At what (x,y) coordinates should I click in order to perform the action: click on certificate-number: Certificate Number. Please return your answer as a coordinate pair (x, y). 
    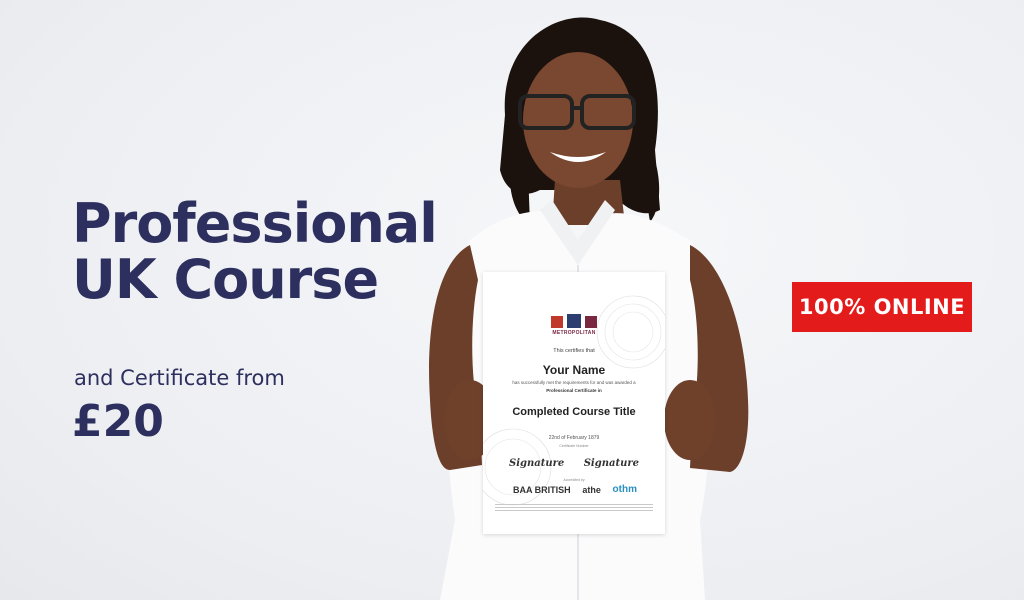
    Looking at the image, I should click on (574, 446).